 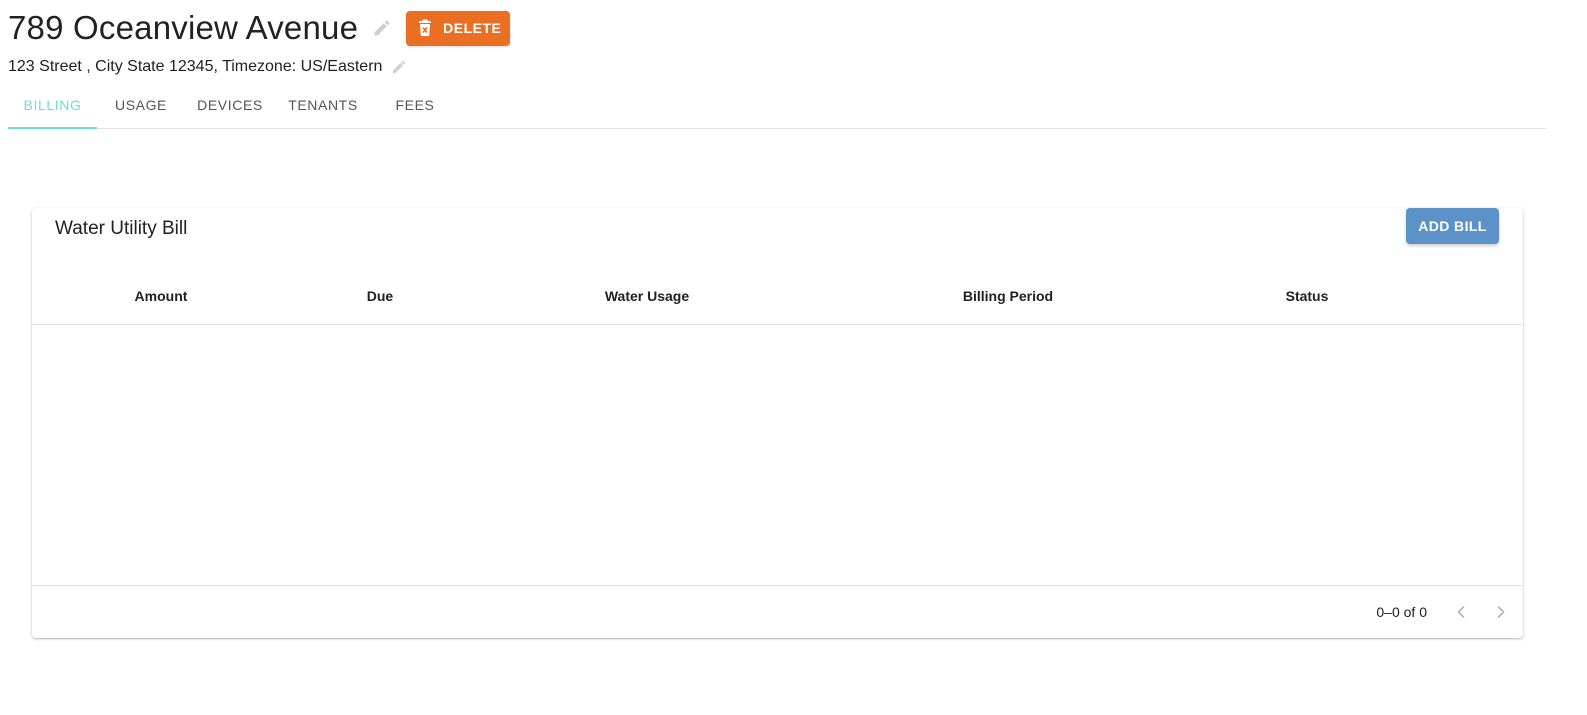 I want to click on column-header-status: Status, so click(x=1307, y=296).